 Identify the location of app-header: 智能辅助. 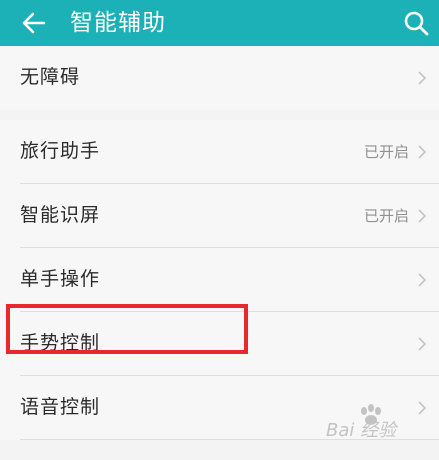
(219, 23).